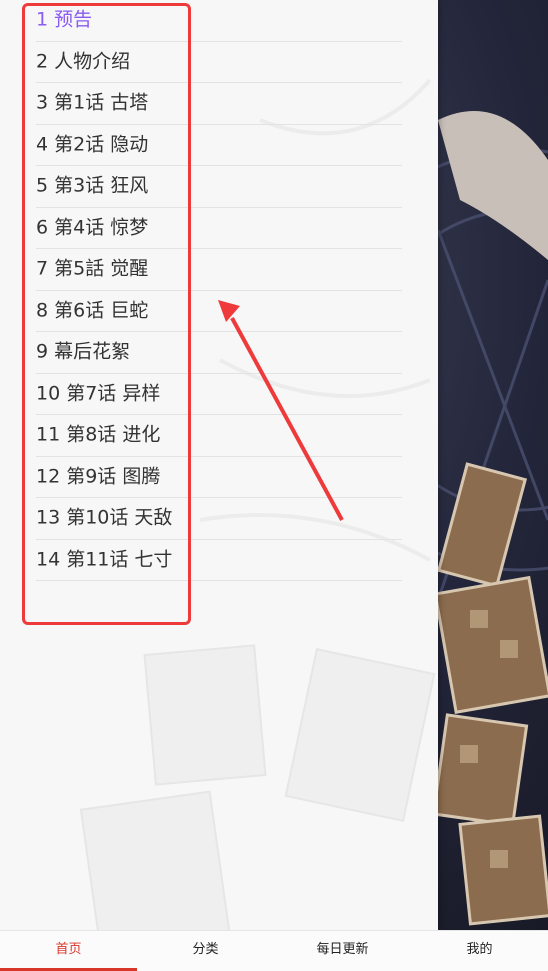 This screenshot has width=548, height=971. I want to click on bottom-nav: 首页 分类 每日更新 我的, so click(274, 950).